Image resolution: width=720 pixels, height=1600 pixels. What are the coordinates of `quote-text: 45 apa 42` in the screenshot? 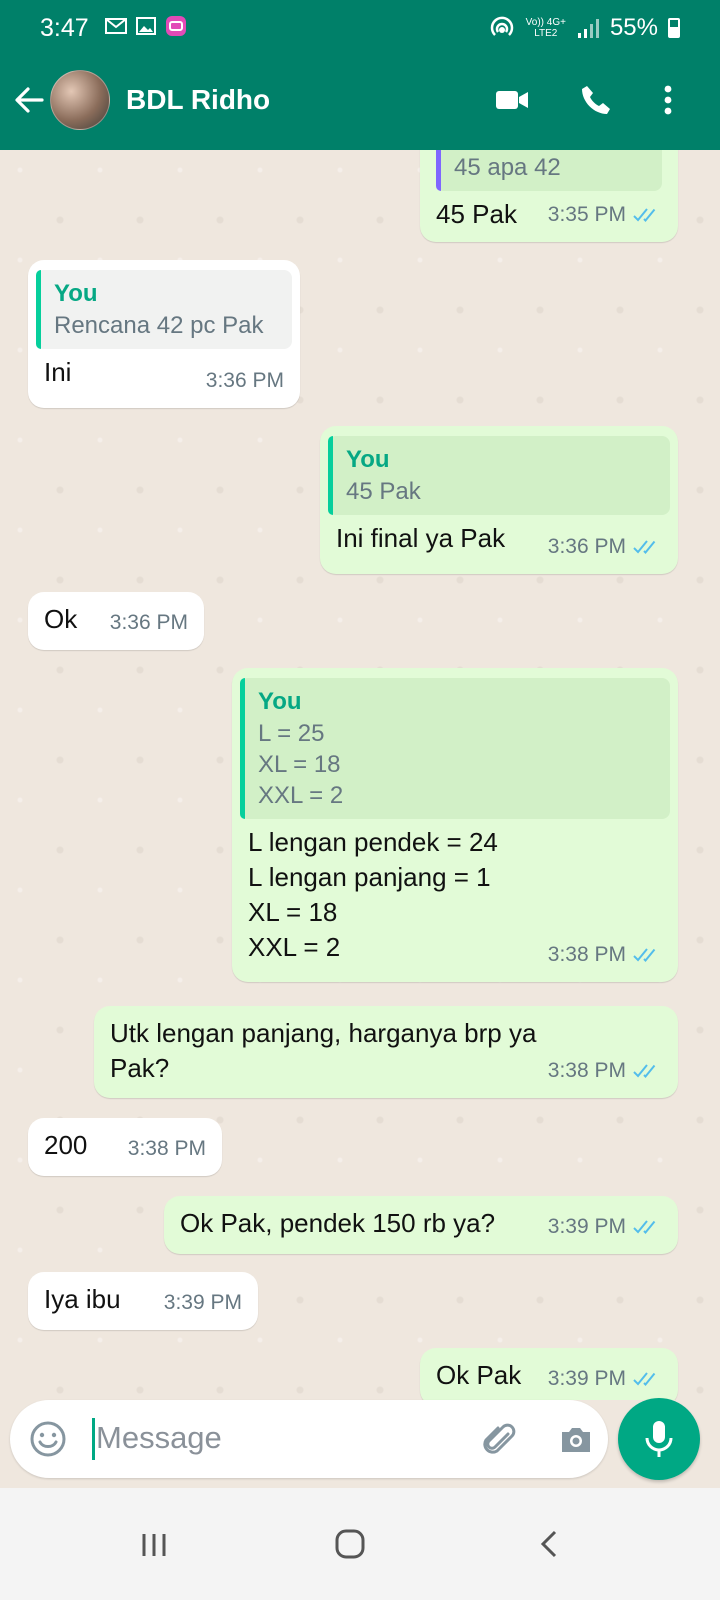 It's located at (507, 167).